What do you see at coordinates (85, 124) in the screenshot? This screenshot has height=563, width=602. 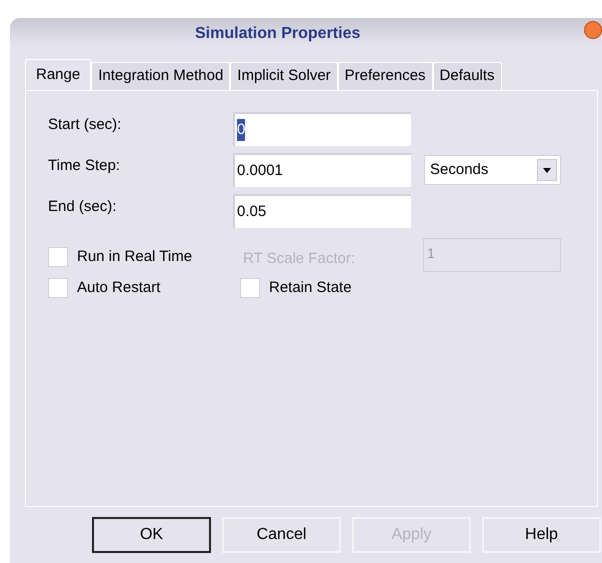 I see `field-label: Start (sec):` at bounding box center [85, 124].